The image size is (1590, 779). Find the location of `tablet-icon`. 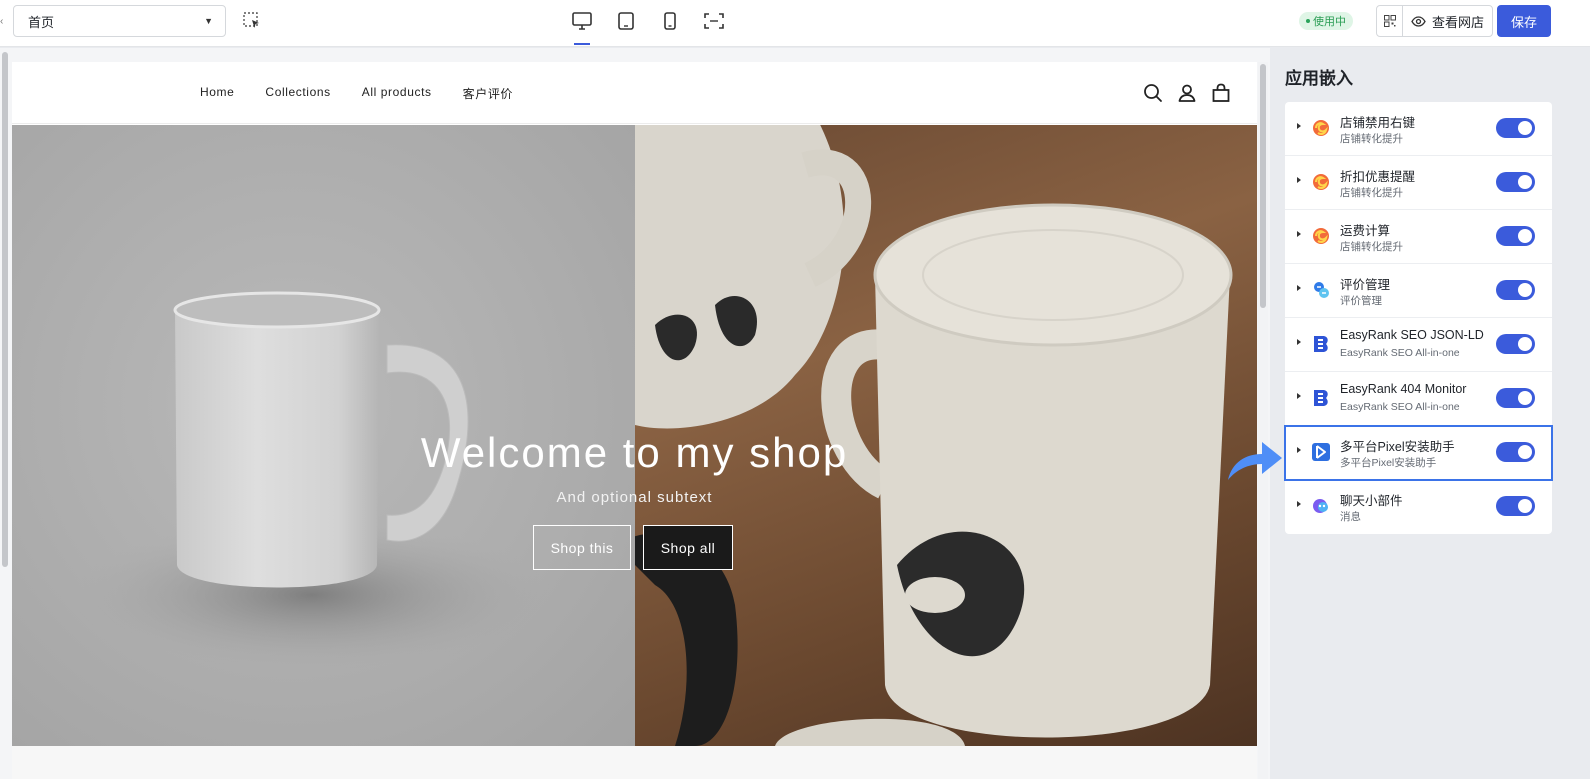

tablet-icon is located at coordinates (626, 21).